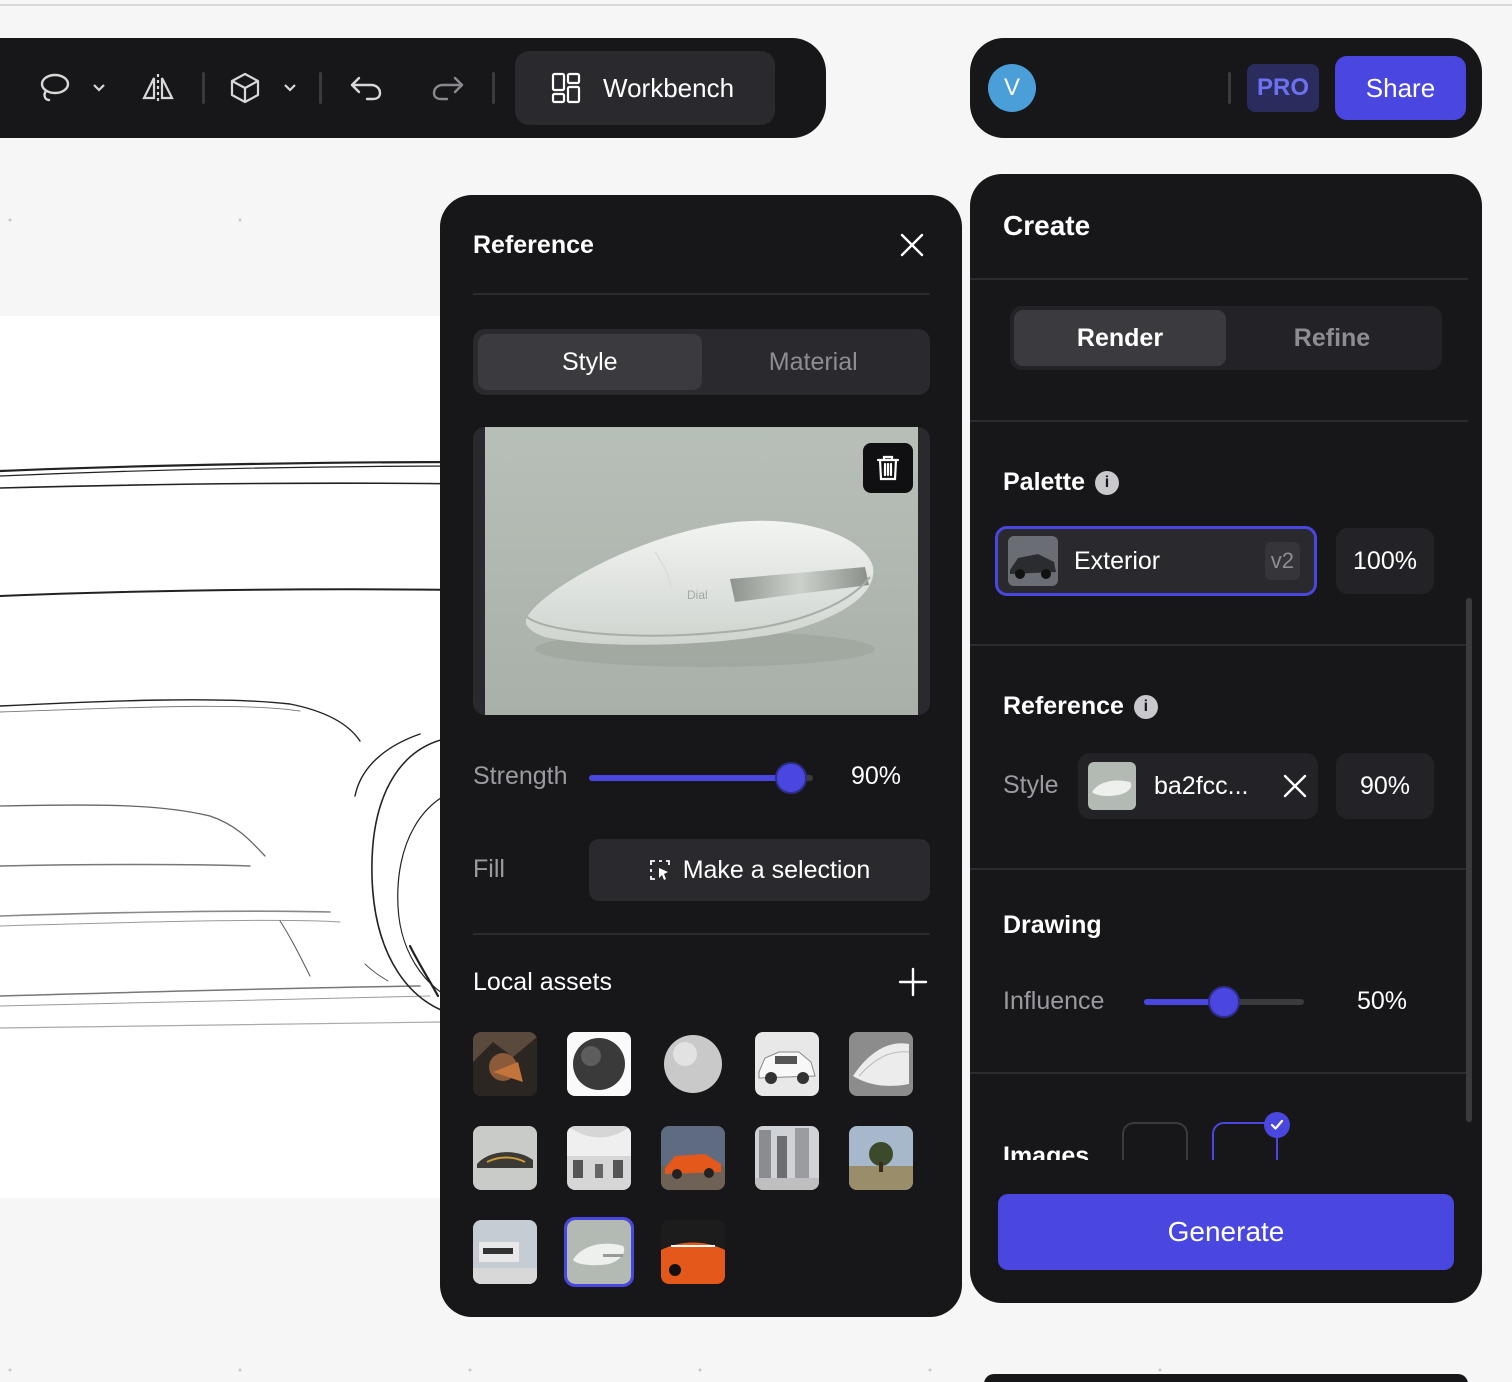  Describe the element at coordinates (1226, 1232) in the screenshot. I see `generate-button: Generate` at that location.